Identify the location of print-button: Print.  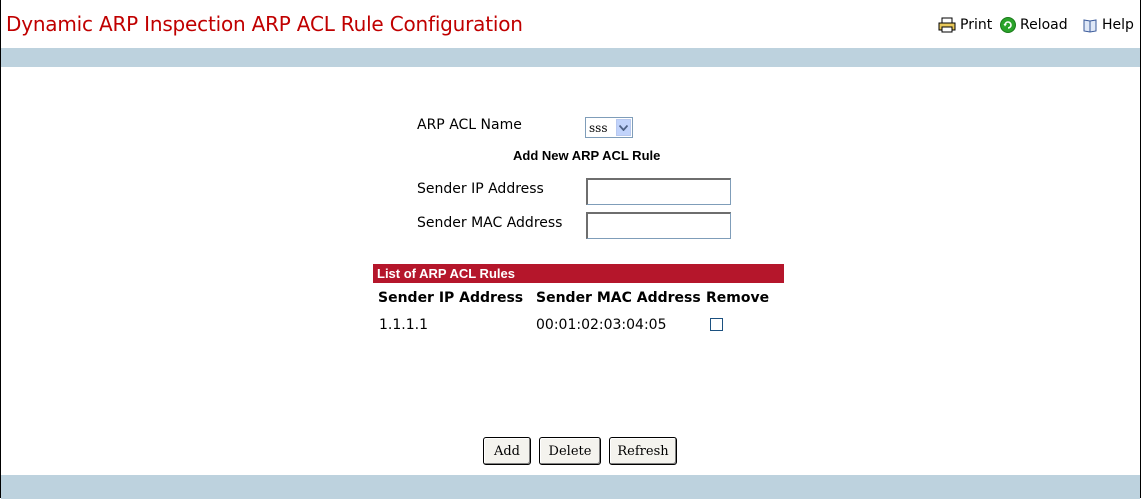
(965, 25).